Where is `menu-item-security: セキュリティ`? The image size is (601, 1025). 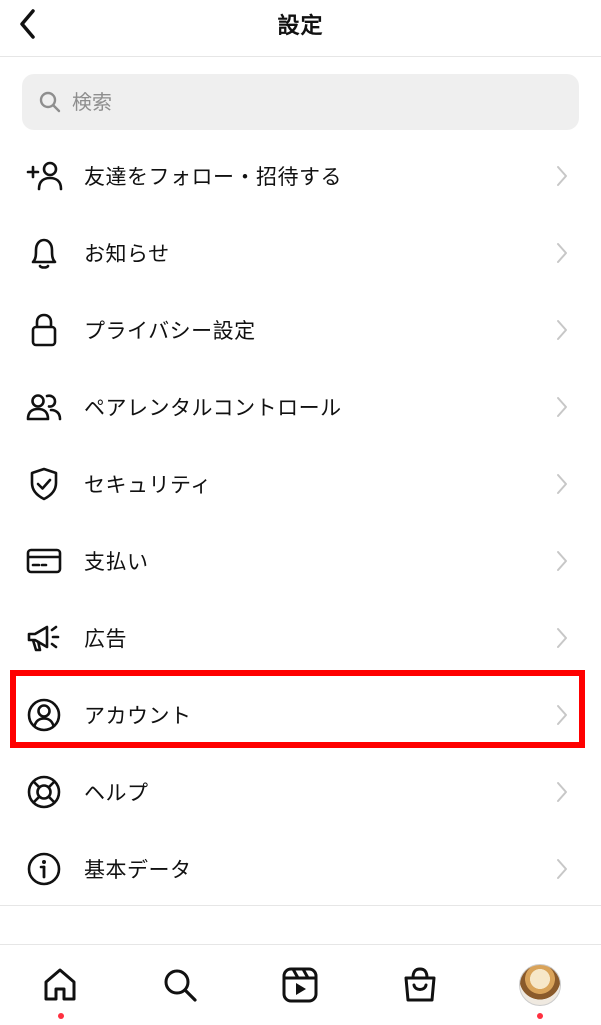 menu-item-security: セキュリティ is located at coordinates (300, 483).